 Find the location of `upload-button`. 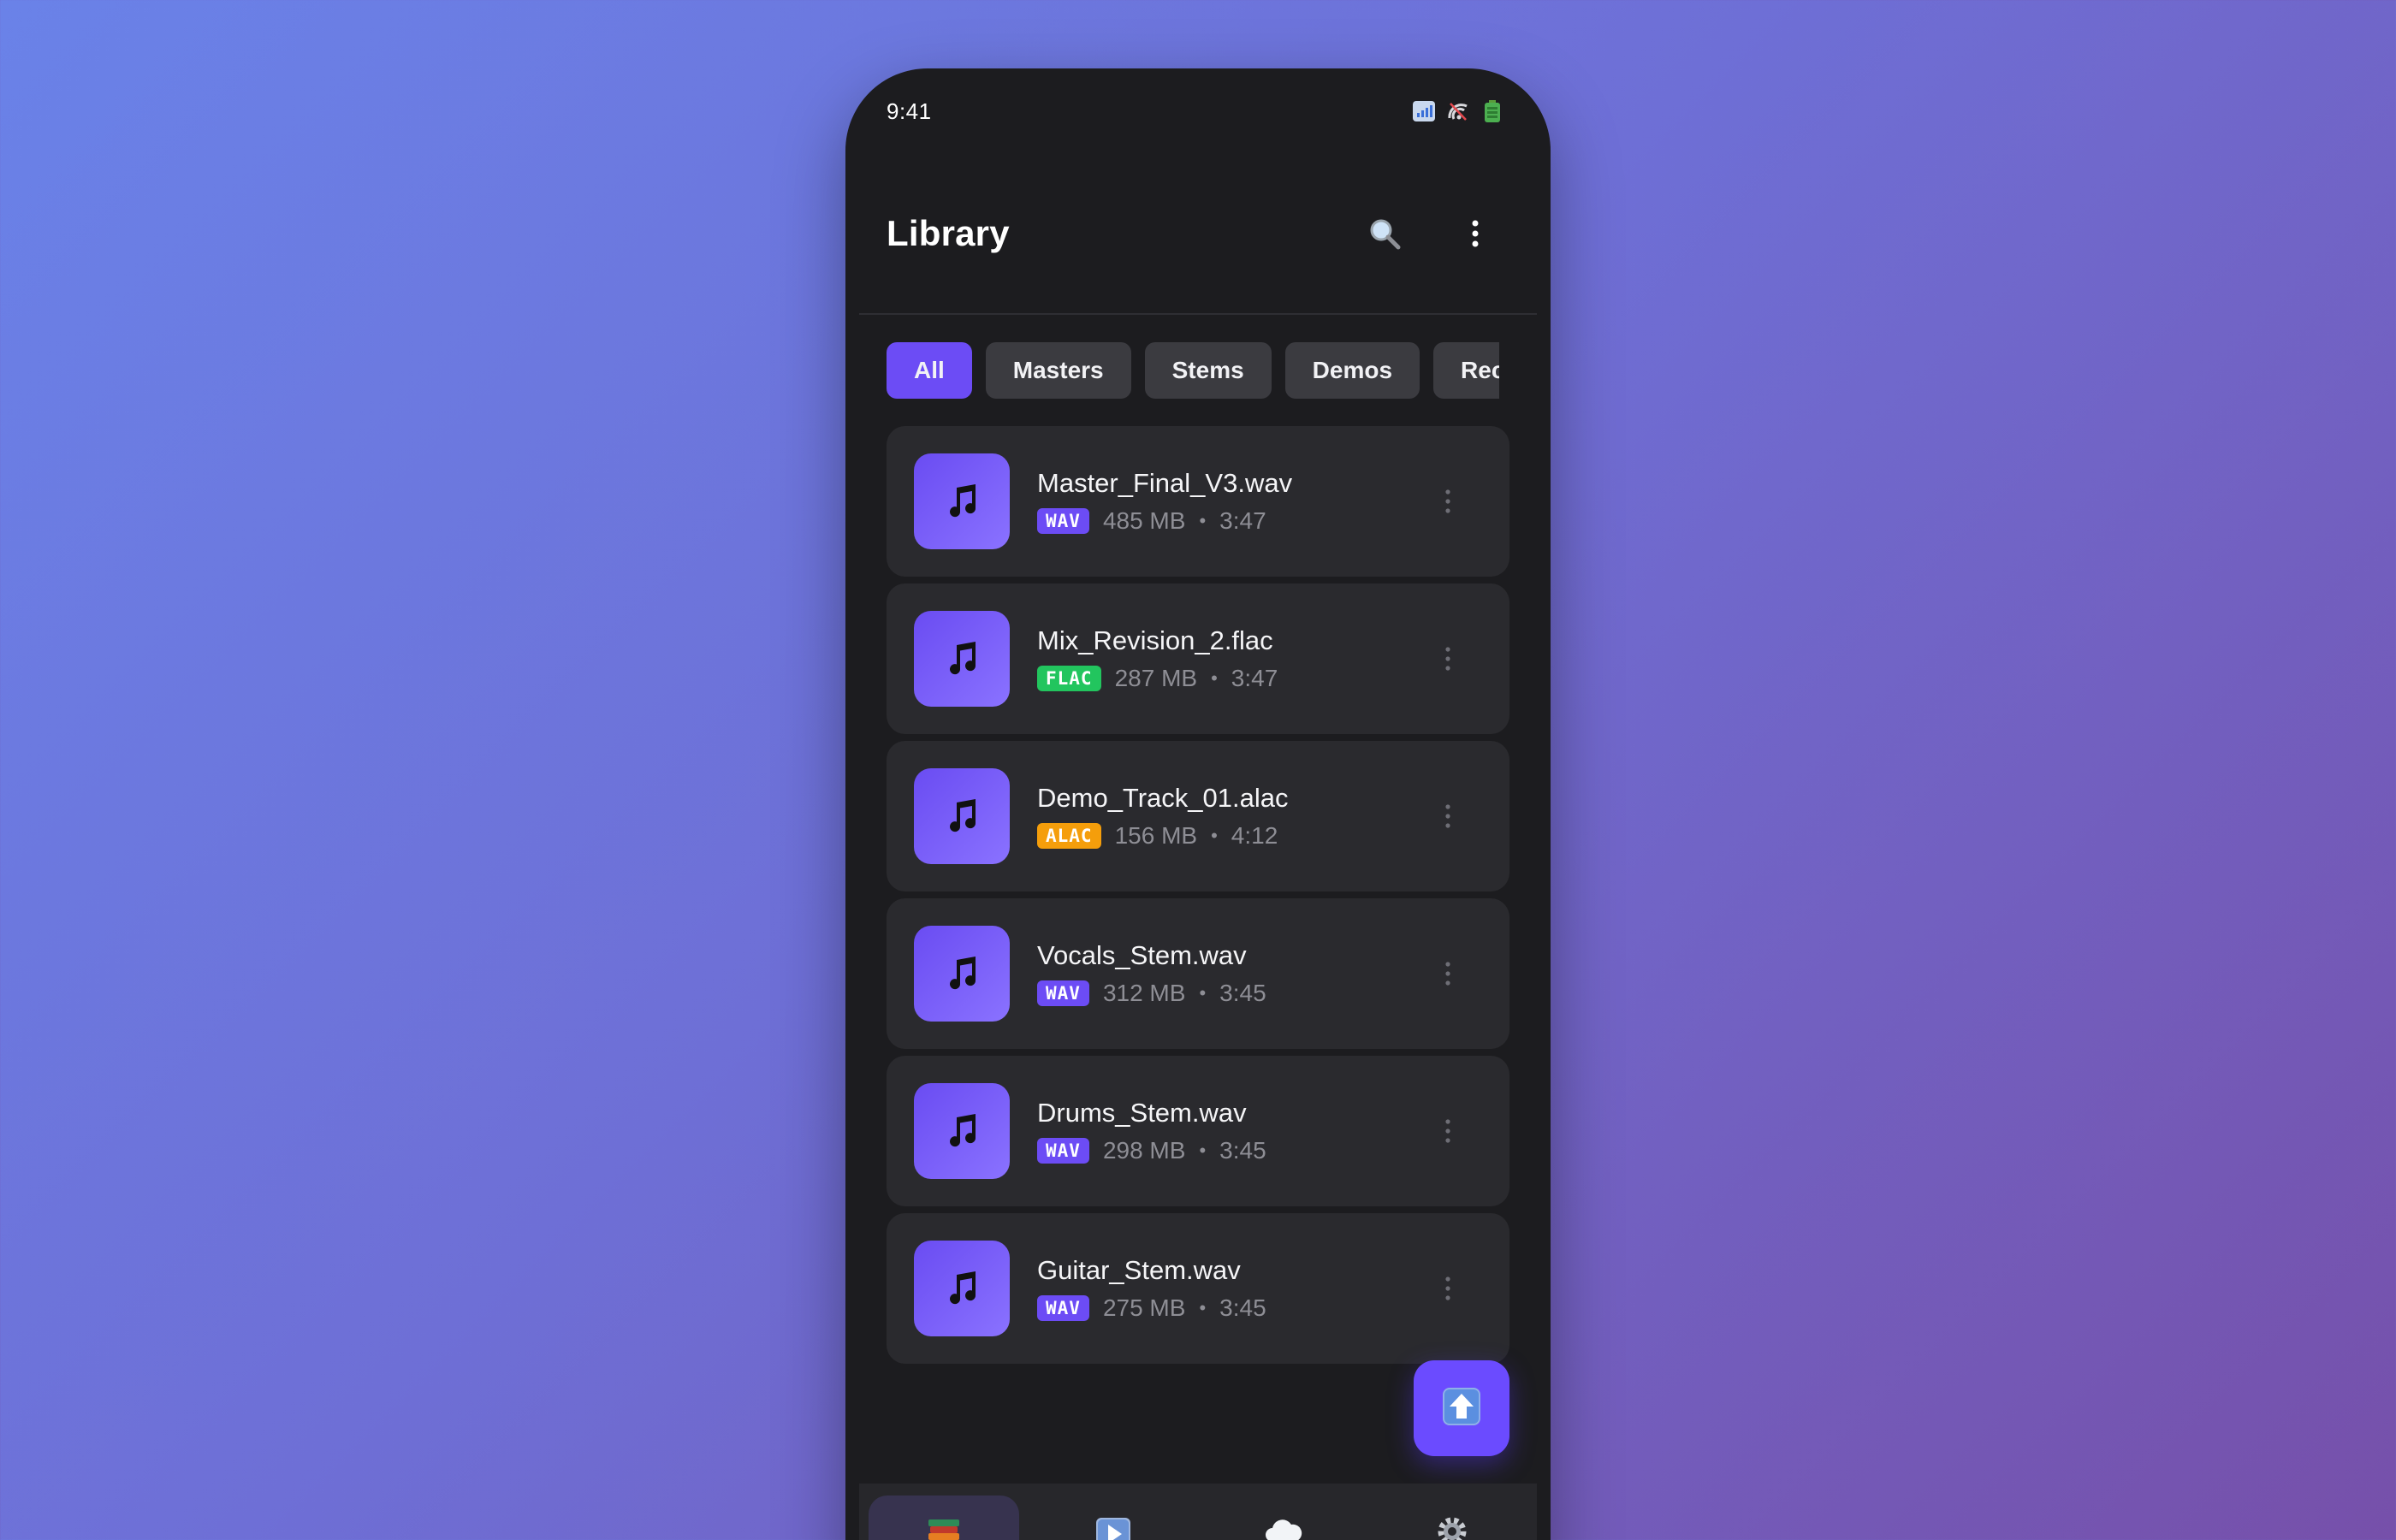

upload-button is located at coordinates (1461, 1408).